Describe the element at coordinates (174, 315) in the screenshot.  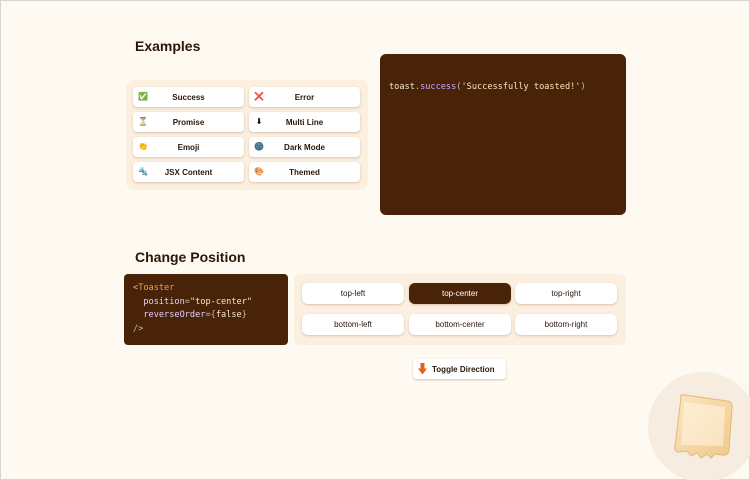
I see `code-attr-reverse: reverseOrder` at that location.